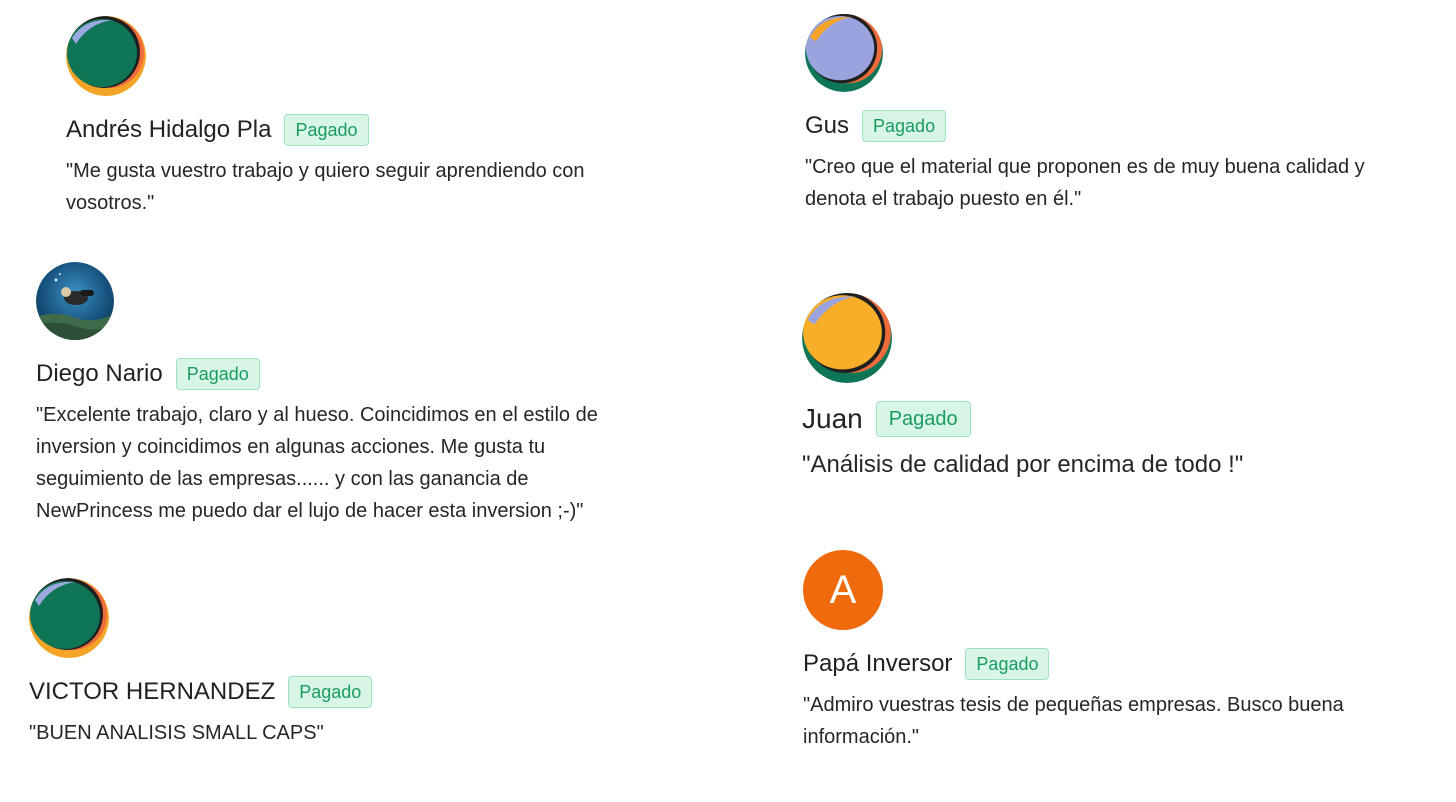 The height and width of the screenshot is (802, 1456). I want to click on author-name: VICTOR HERNANDEZ, so click(152, 691).